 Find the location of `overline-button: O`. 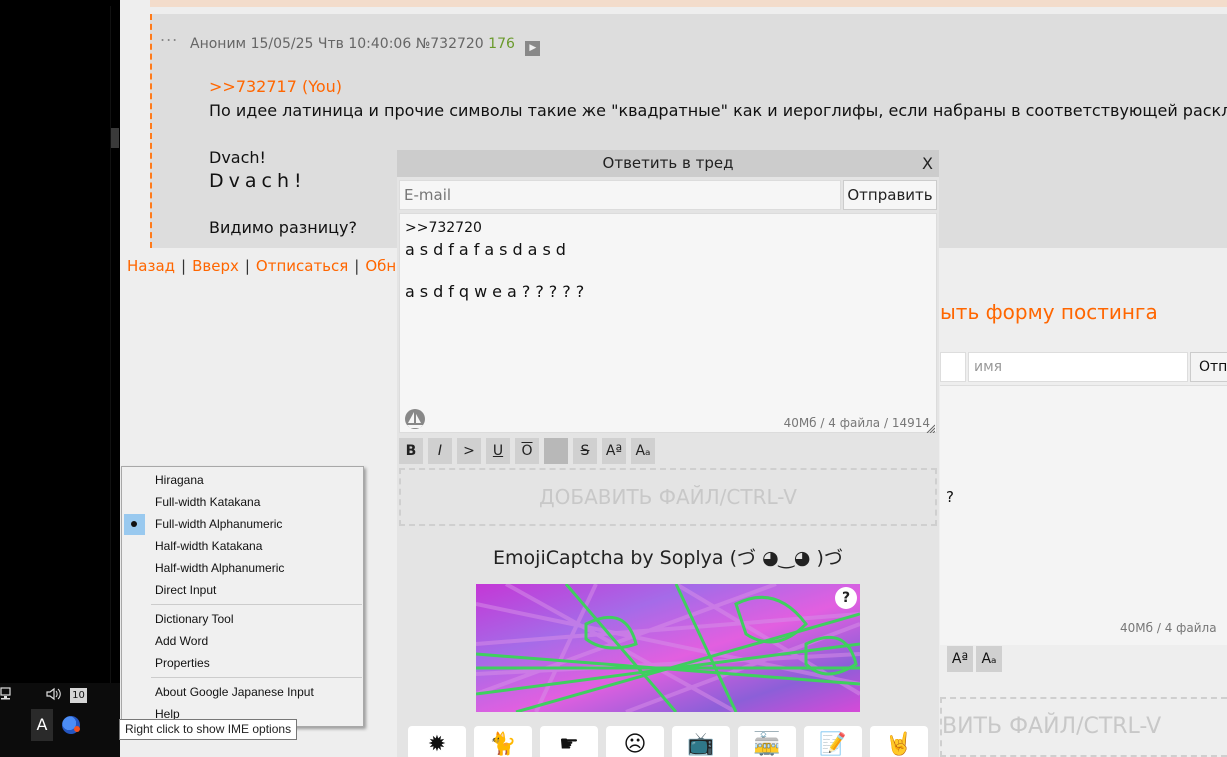

overline-button: O is located at coordinates (527, 451).